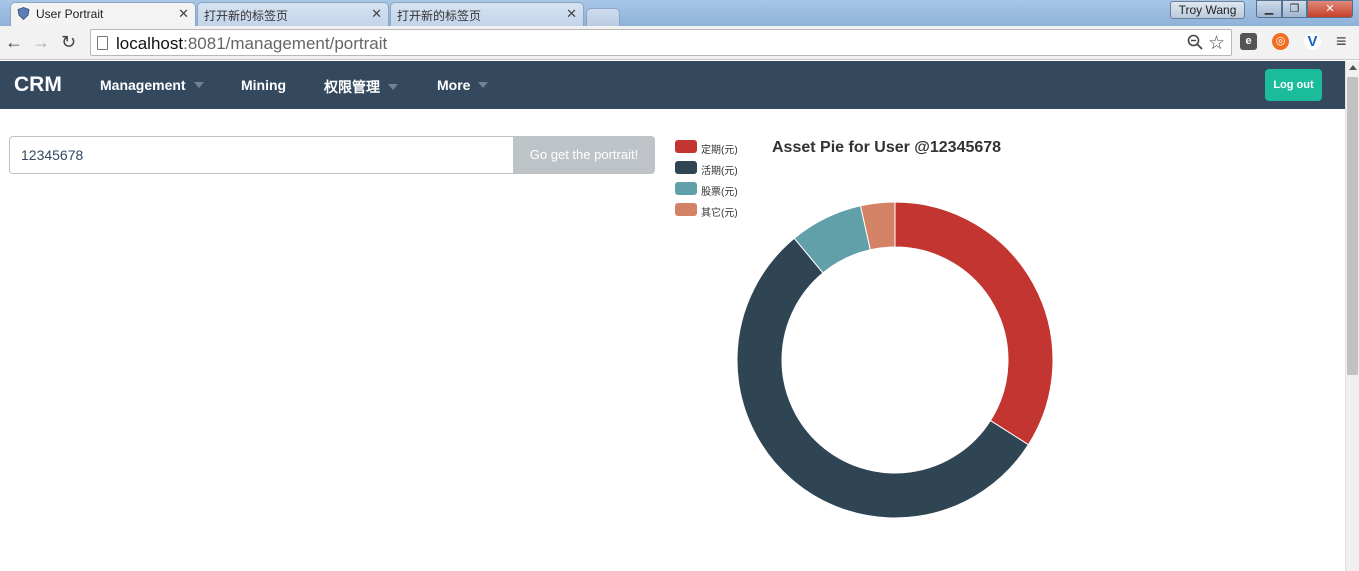  What do you see at coordinates (1216, 43) in the screenshot?
I see `bookmark-star-icon: ☆` at bounding box center [1216, 43].